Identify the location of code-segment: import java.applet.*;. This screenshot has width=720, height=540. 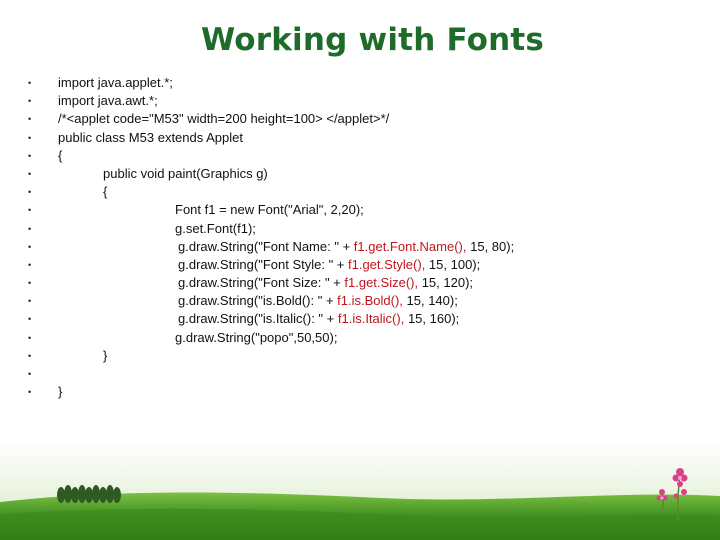
(115, 82).